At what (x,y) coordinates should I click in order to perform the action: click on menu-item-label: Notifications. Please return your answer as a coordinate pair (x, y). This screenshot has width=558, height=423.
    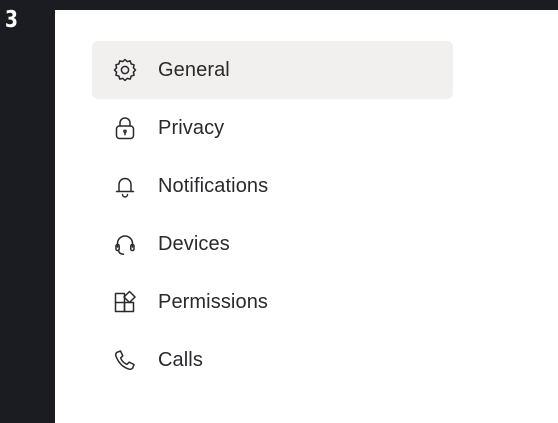
    Looking at the image, I should click on (213, 185).